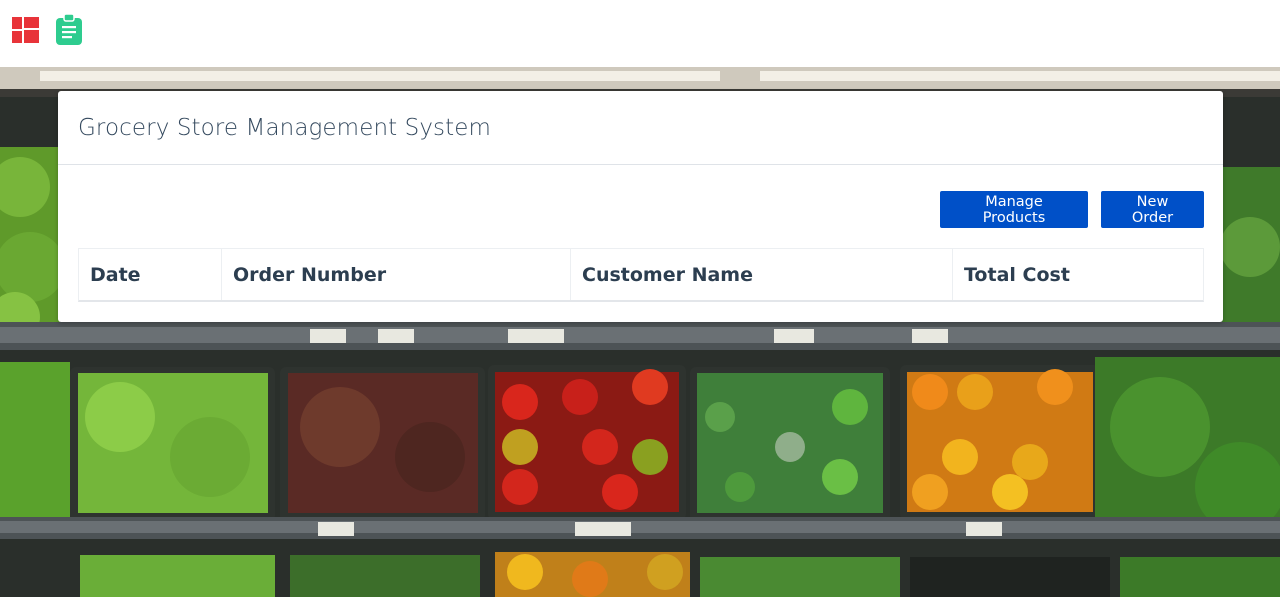 The width and height of the screenshot is (1280, 597). I want to click on column-header-date: Date, so click(150, 274).